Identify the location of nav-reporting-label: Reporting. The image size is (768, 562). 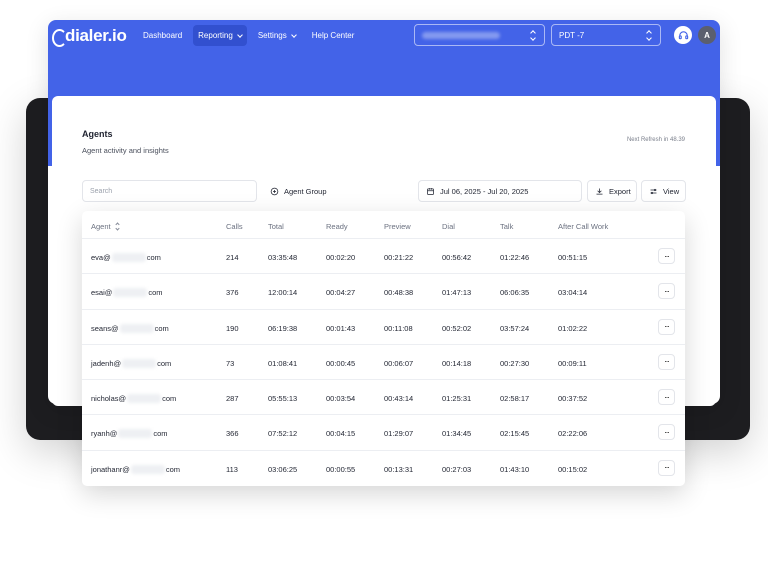
(215, 35).